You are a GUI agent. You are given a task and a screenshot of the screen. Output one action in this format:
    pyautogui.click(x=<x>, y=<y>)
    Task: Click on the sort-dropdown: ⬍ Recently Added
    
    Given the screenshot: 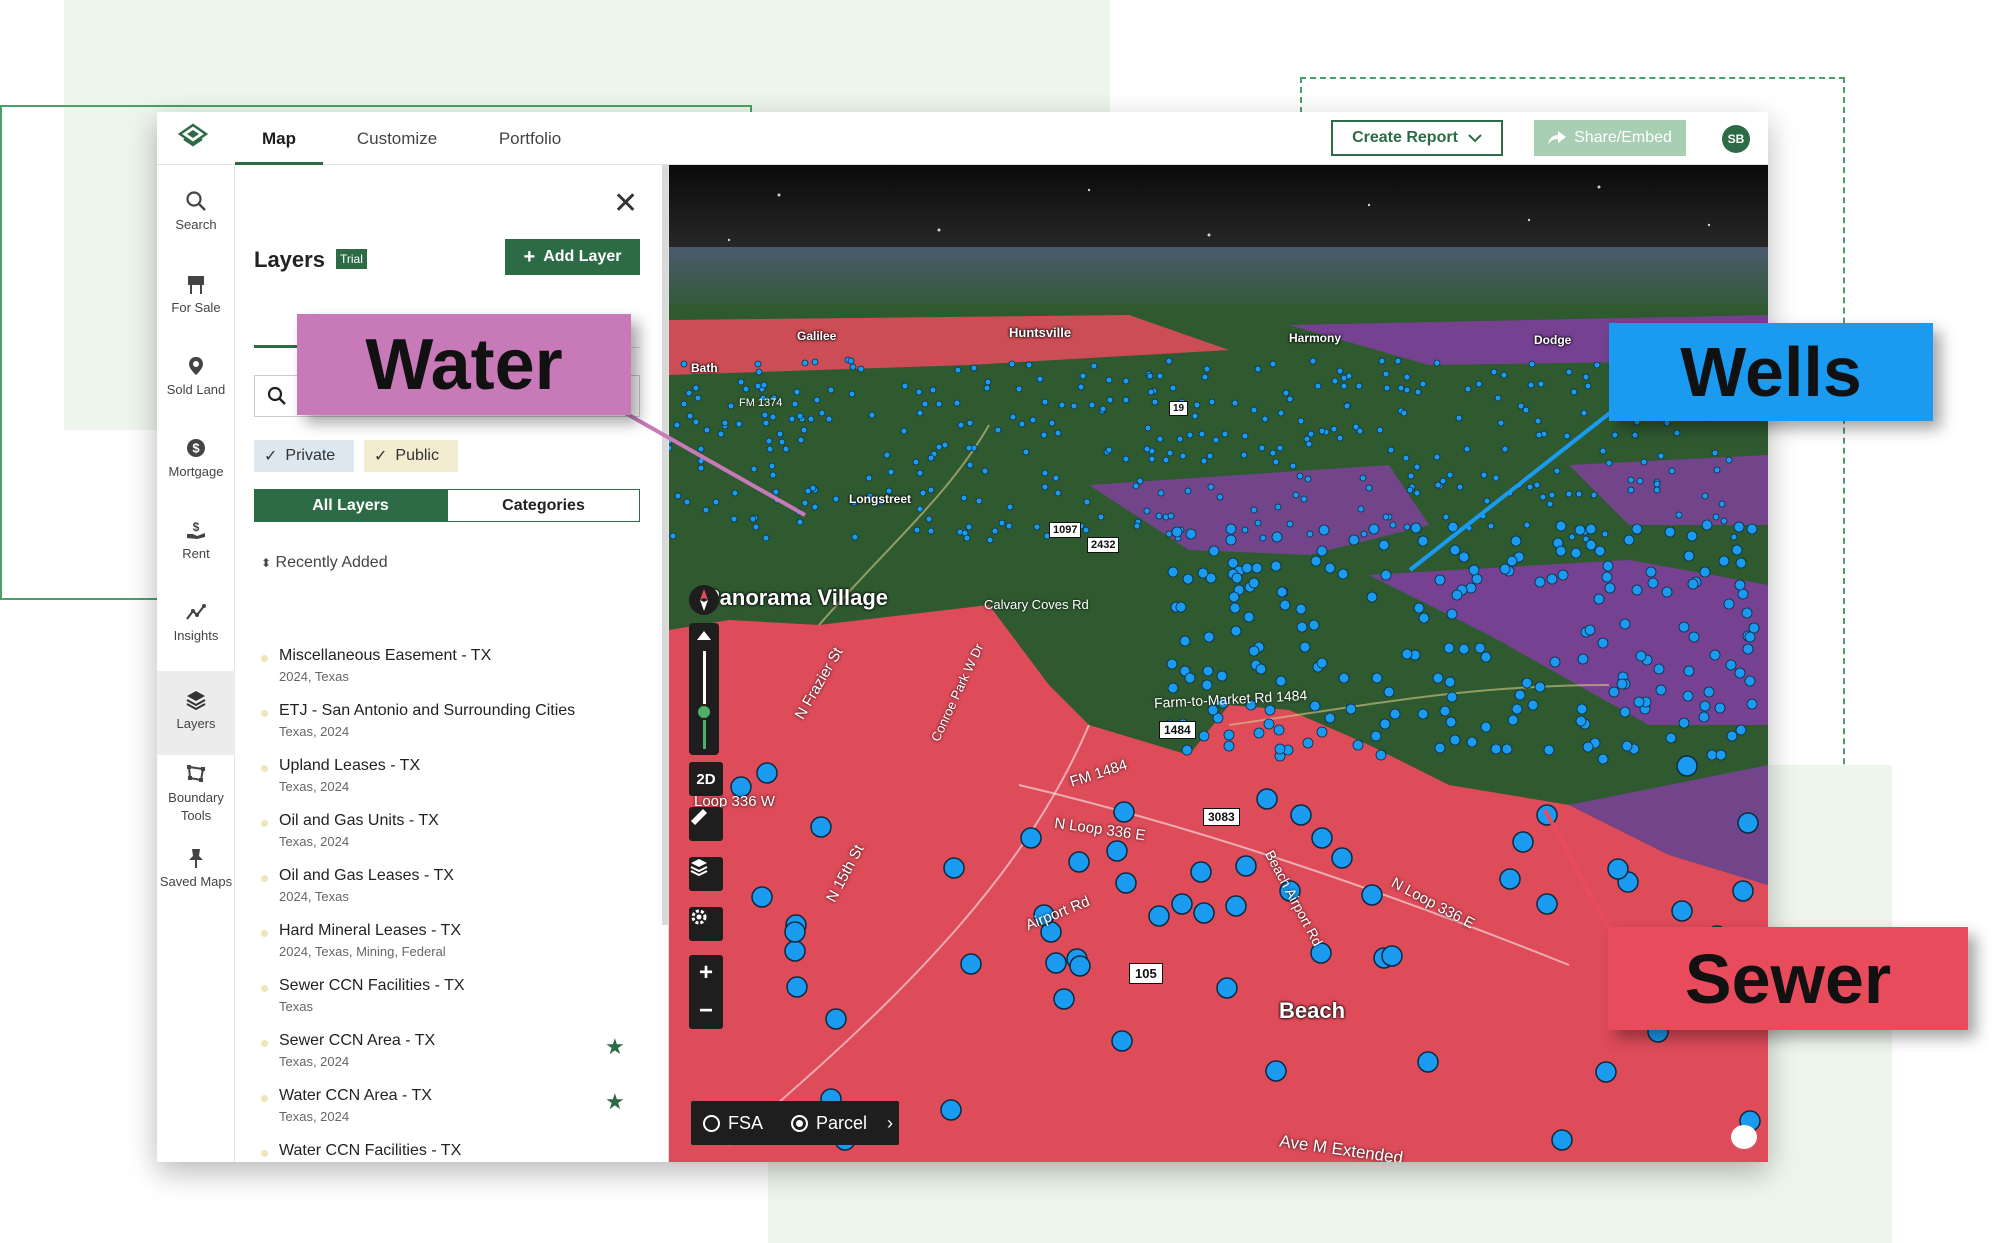 What is the action you would take?
    pyautogui.click(x=324, y=563)
    